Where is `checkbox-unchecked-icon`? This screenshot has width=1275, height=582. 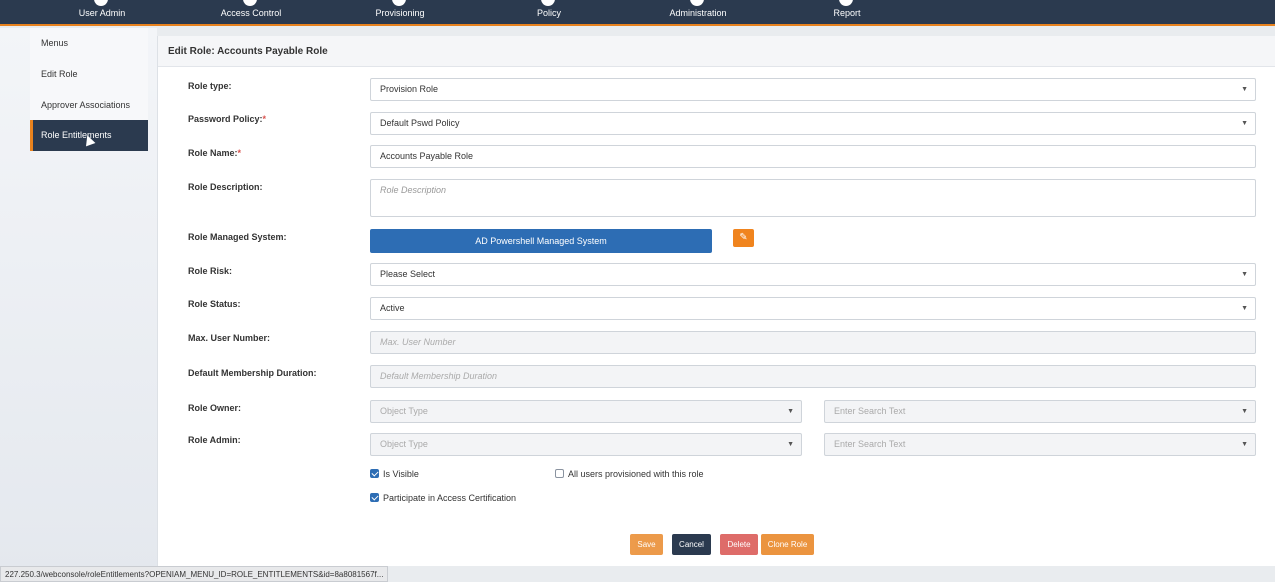
checkbox-unchecked-icon is located at coordinates (559, 473).